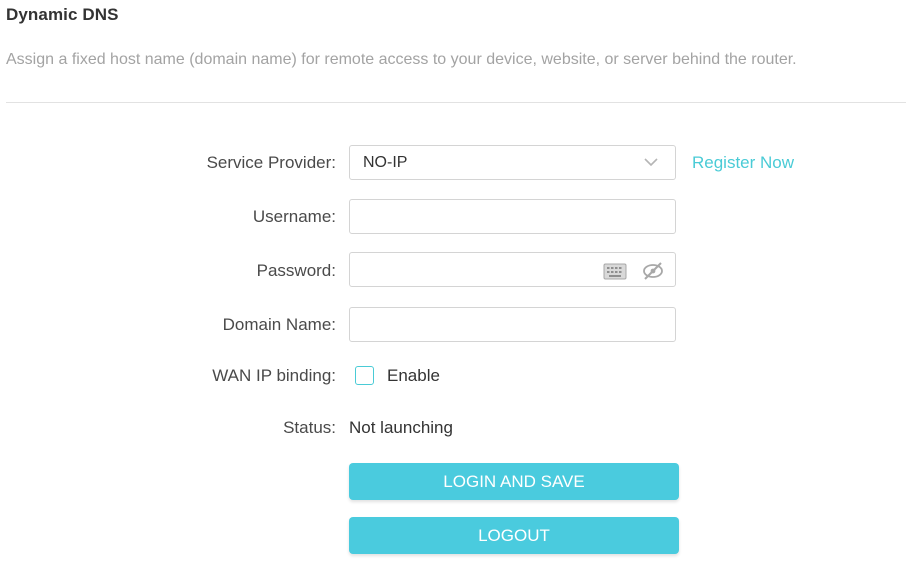 This screenshot has height=563, width=909. I want to click on username-input, so click(512, 216).